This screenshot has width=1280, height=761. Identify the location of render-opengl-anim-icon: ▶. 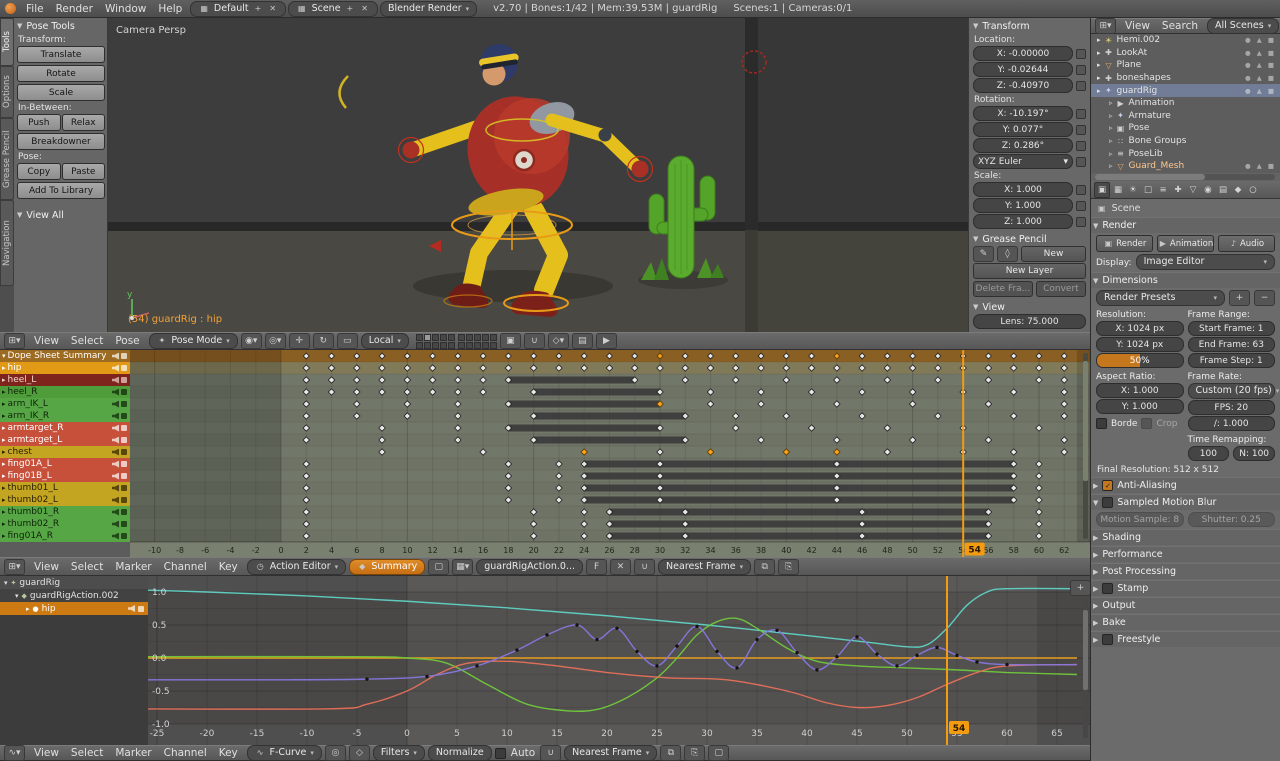
(606, 341).